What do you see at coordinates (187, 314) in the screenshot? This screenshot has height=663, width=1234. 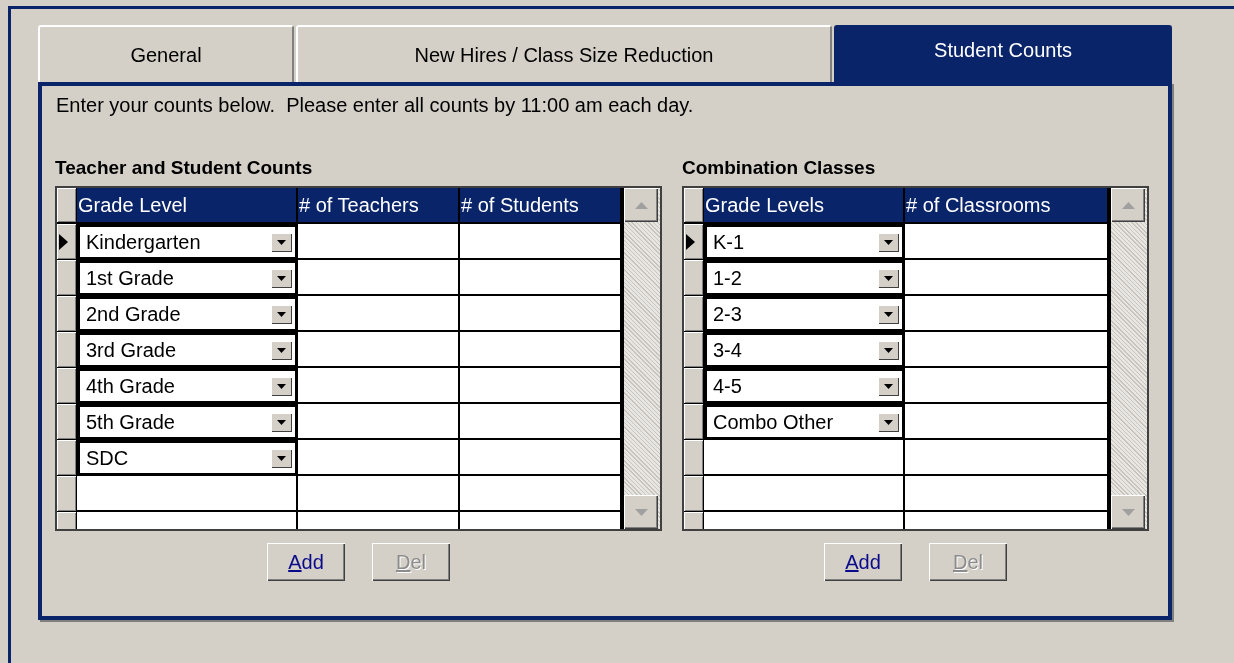 I see `grade-dropdown: 2nd Grade` at bounding box center [187, 314].